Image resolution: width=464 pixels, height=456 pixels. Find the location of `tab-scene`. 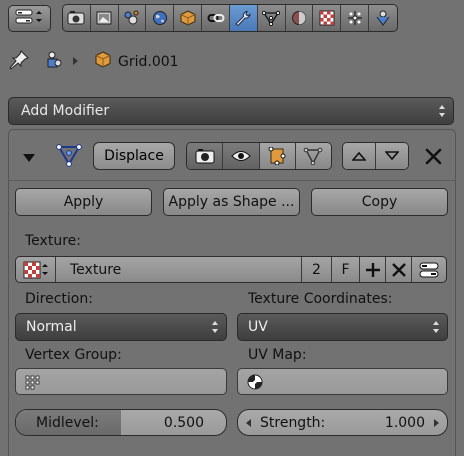

tab-scene is located at coordinates (133, 18).